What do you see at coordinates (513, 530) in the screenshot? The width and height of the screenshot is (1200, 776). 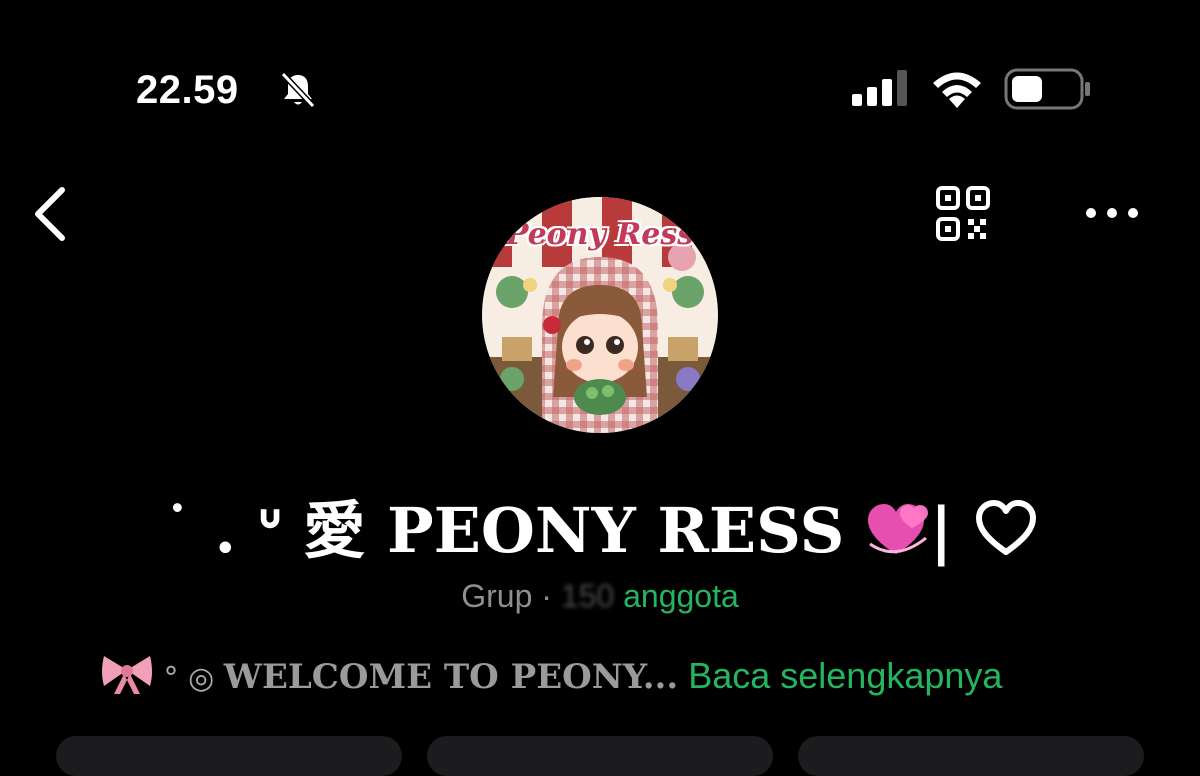 I see `group-name-text: ˙ . ᐡ 愛 PEONY RESS` at bounding box center [513, 530].